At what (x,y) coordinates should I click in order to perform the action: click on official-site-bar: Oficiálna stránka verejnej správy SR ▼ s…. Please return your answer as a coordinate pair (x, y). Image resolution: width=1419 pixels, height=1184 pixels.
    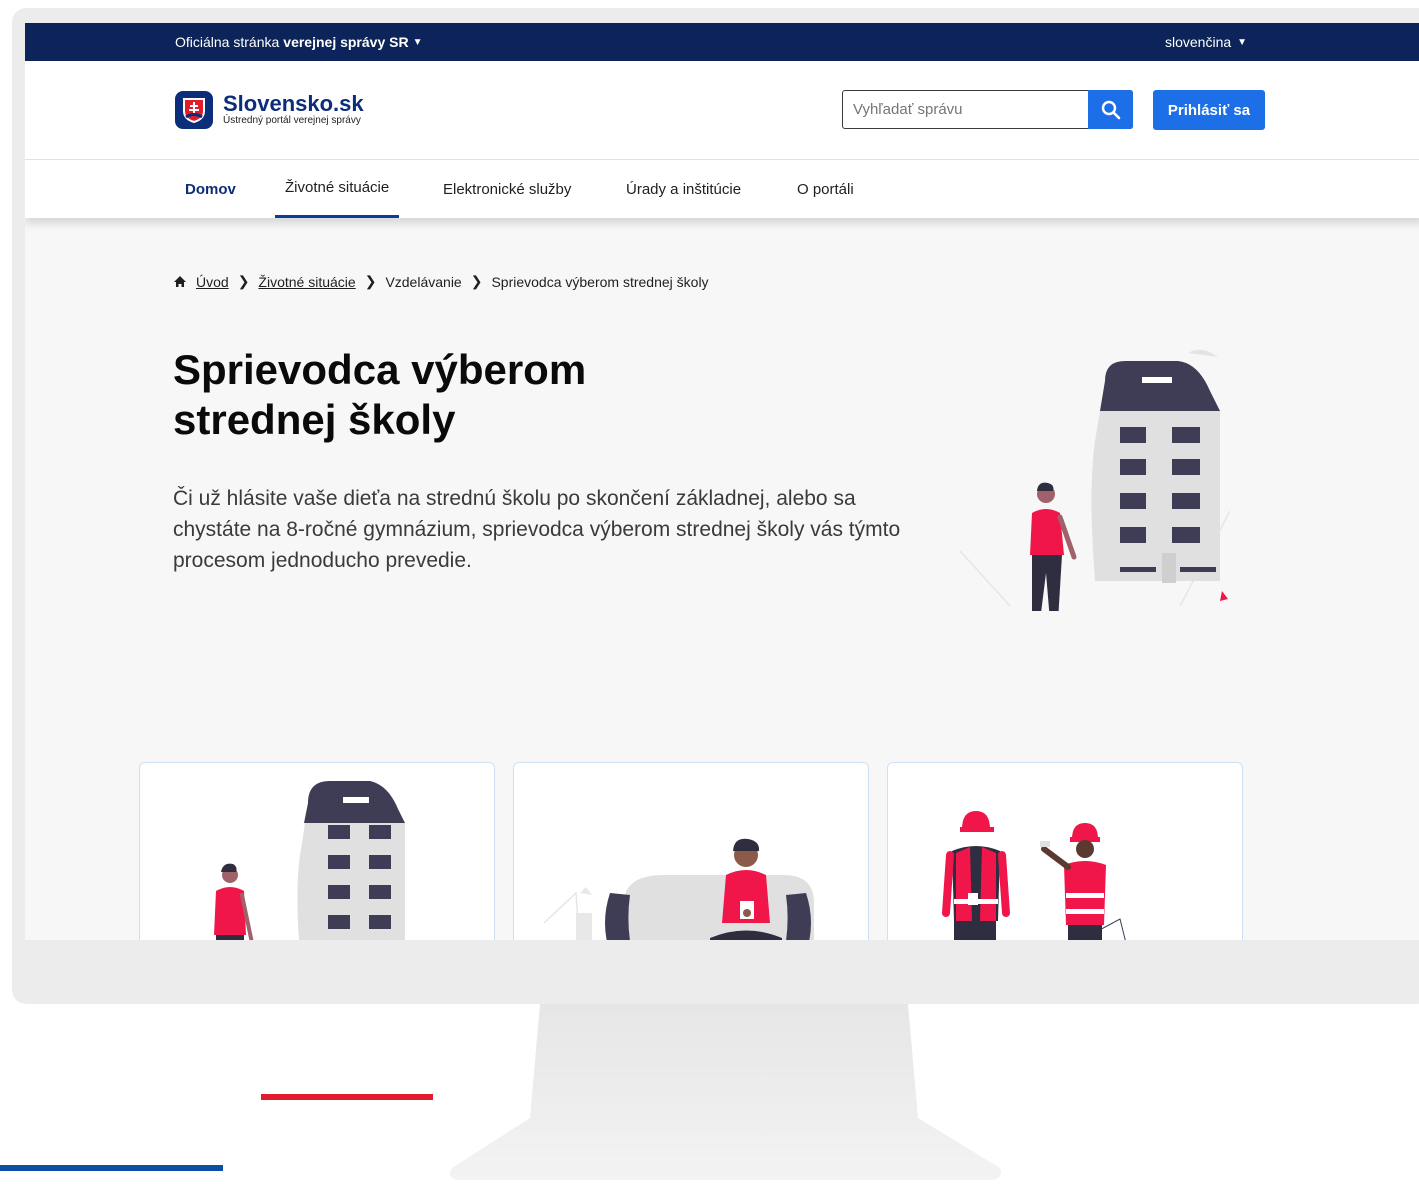
    Looking at the image, I should click on (722, 42).